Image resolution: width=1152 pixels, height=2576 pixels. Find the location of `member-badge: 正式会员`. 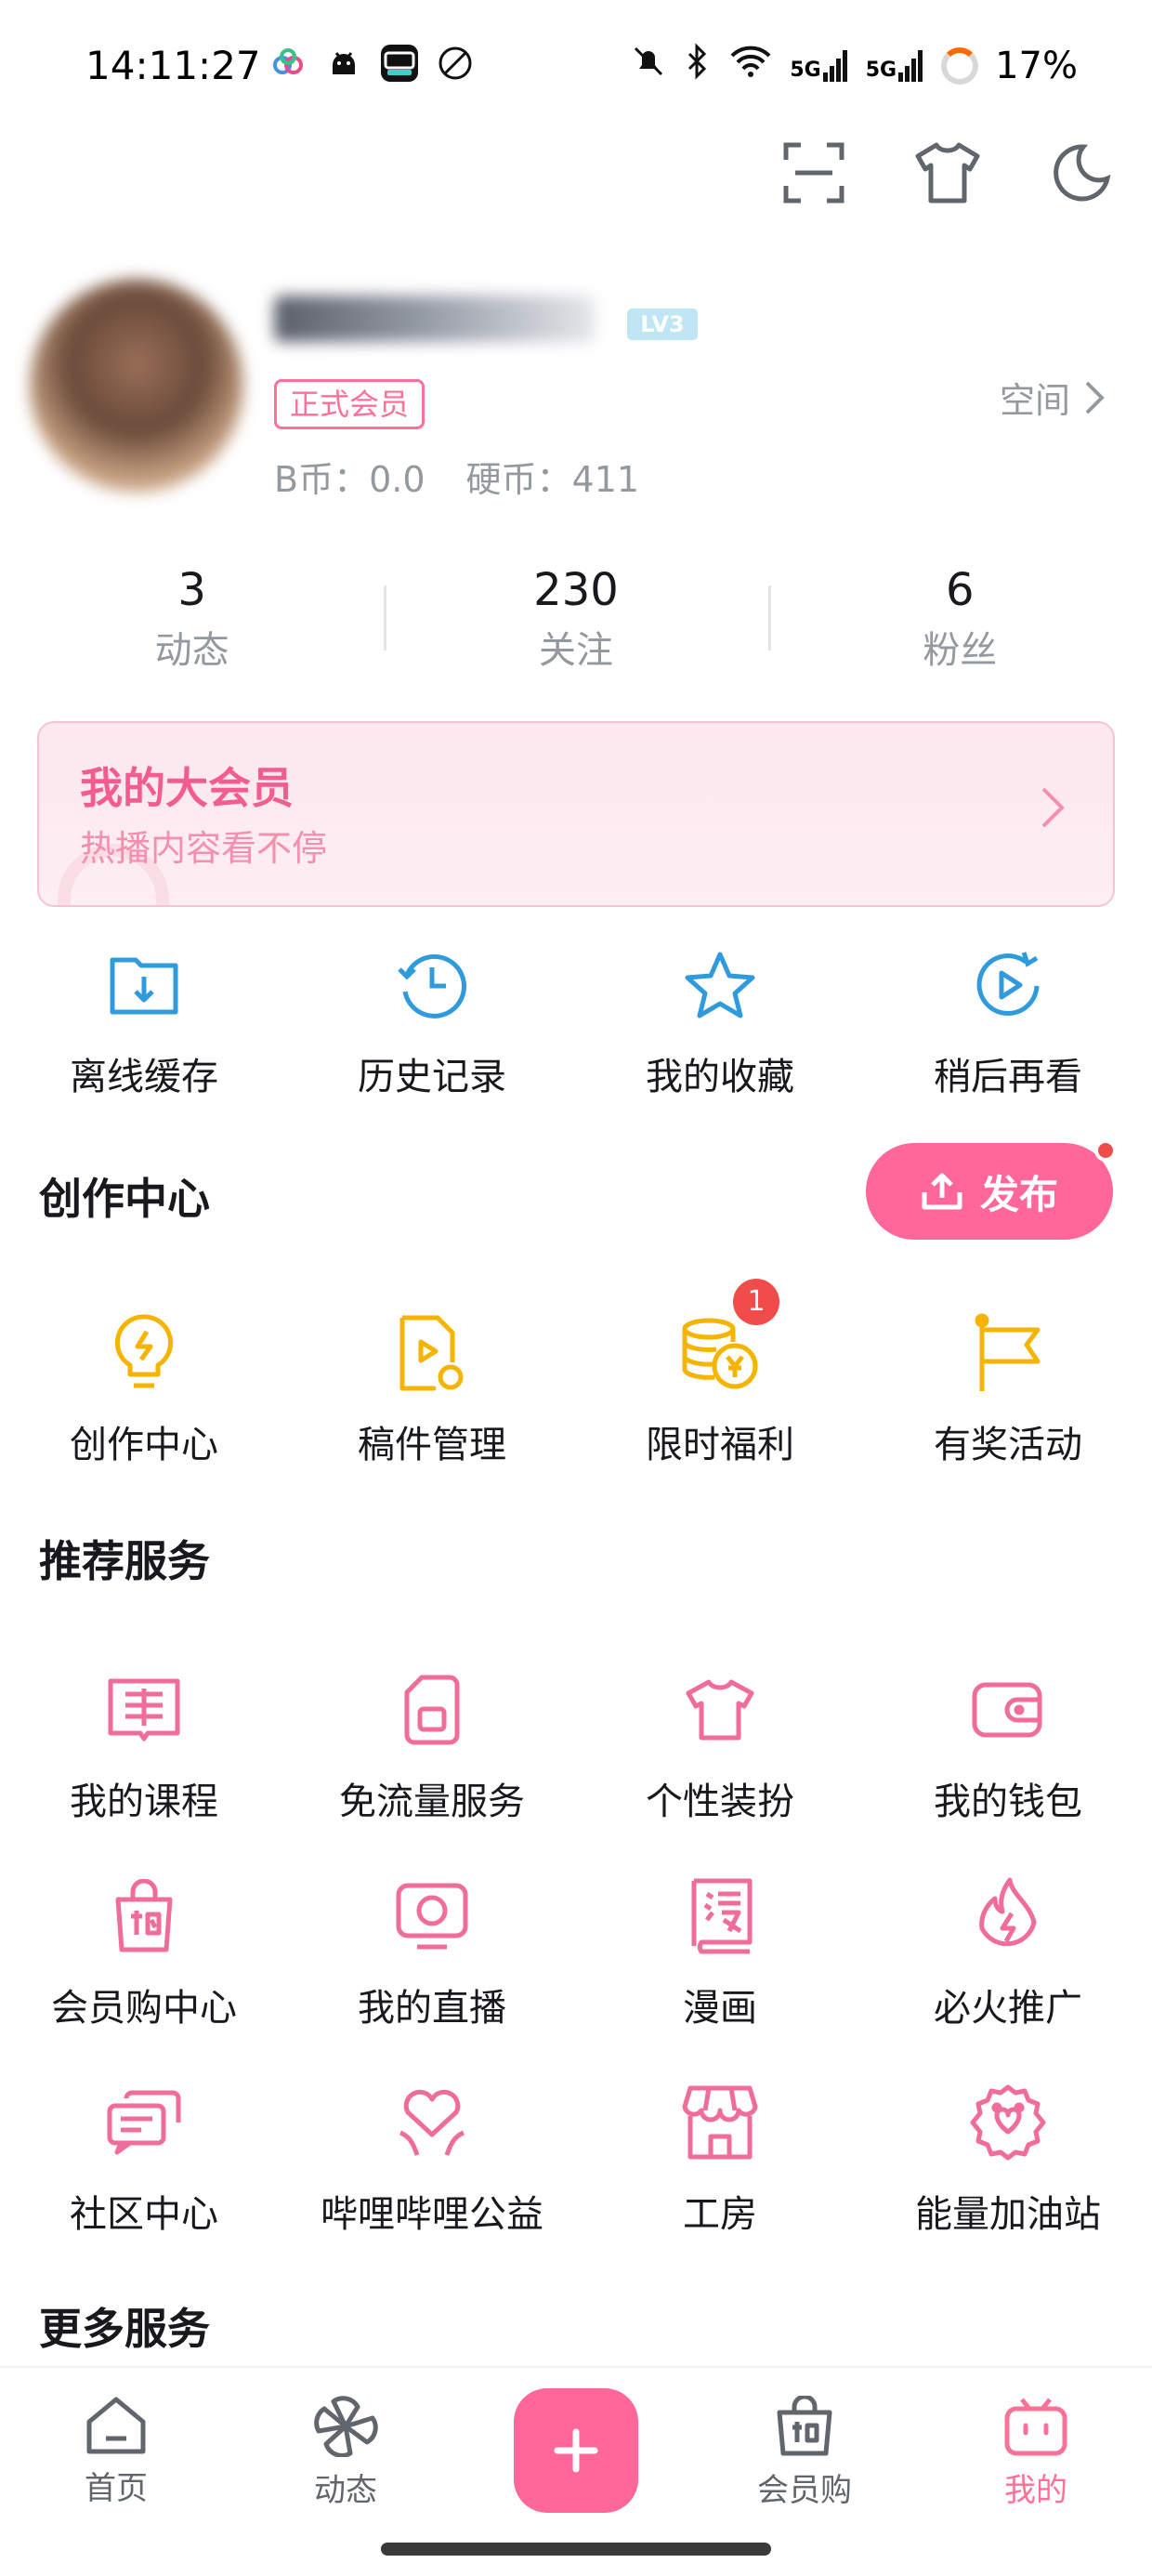

member-badge: 正式会员 is located at coordinates (349, 404).